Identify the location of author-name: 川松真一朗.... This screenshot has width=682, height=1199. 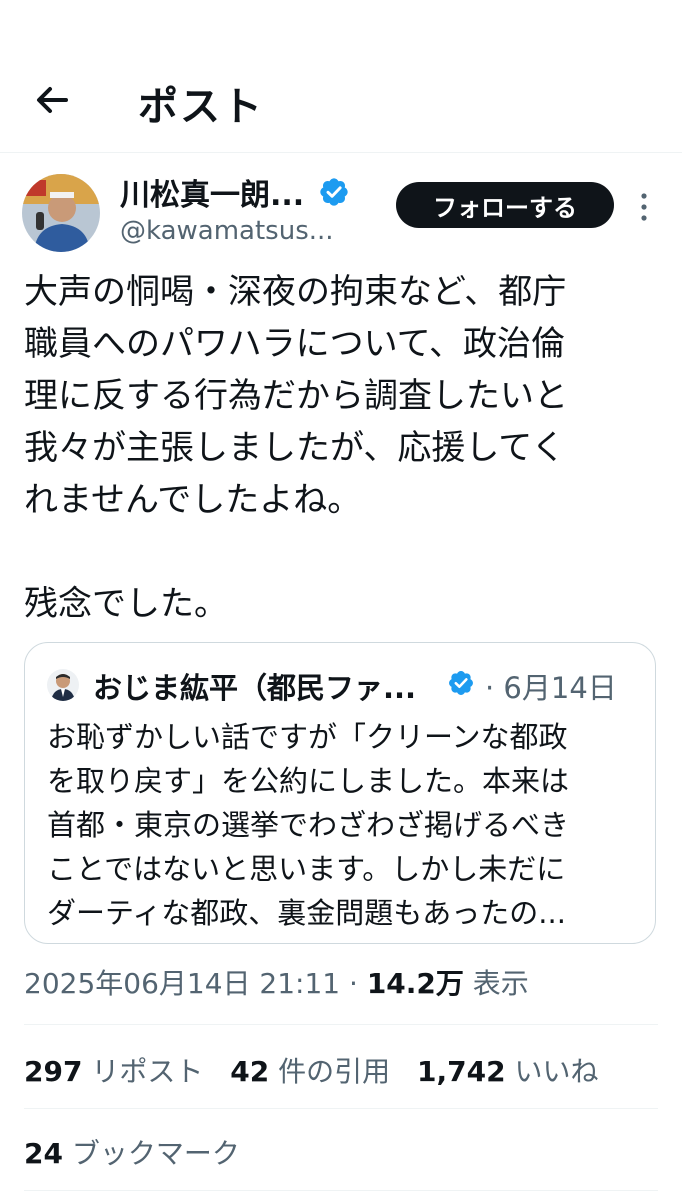
(212, 192).